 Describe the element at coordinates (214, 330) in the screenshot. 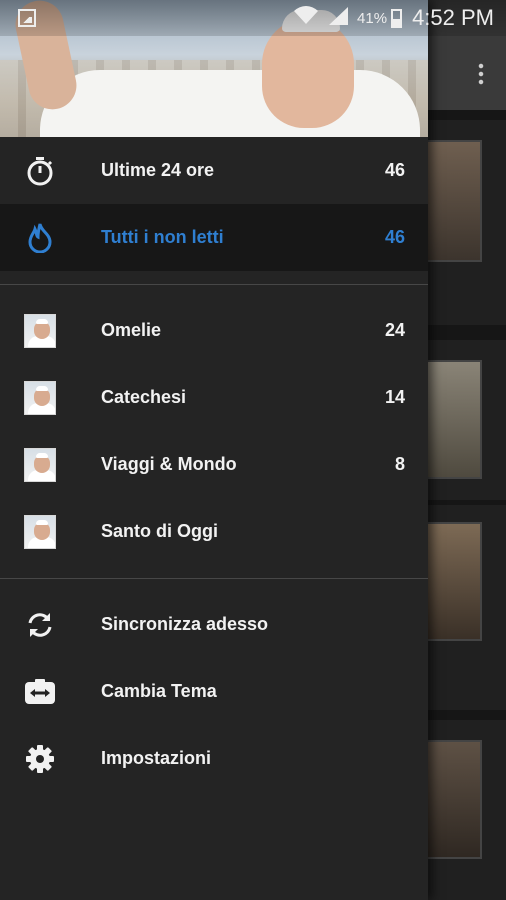

I see `drawer-item-omelie: Omelie 24` at that location.